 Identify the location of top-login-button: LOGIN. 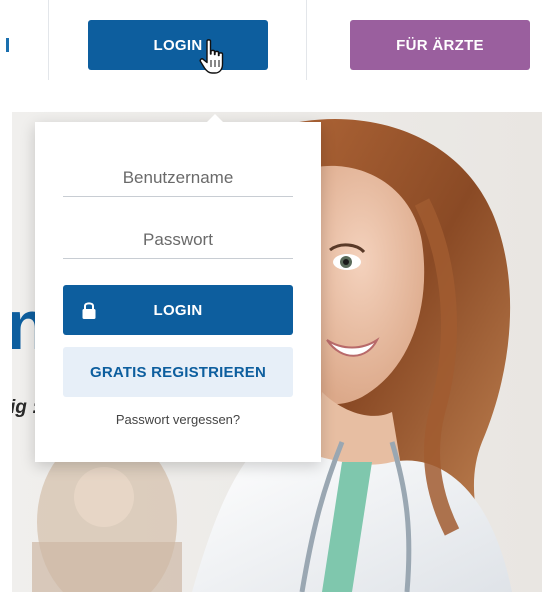
(178, 45).